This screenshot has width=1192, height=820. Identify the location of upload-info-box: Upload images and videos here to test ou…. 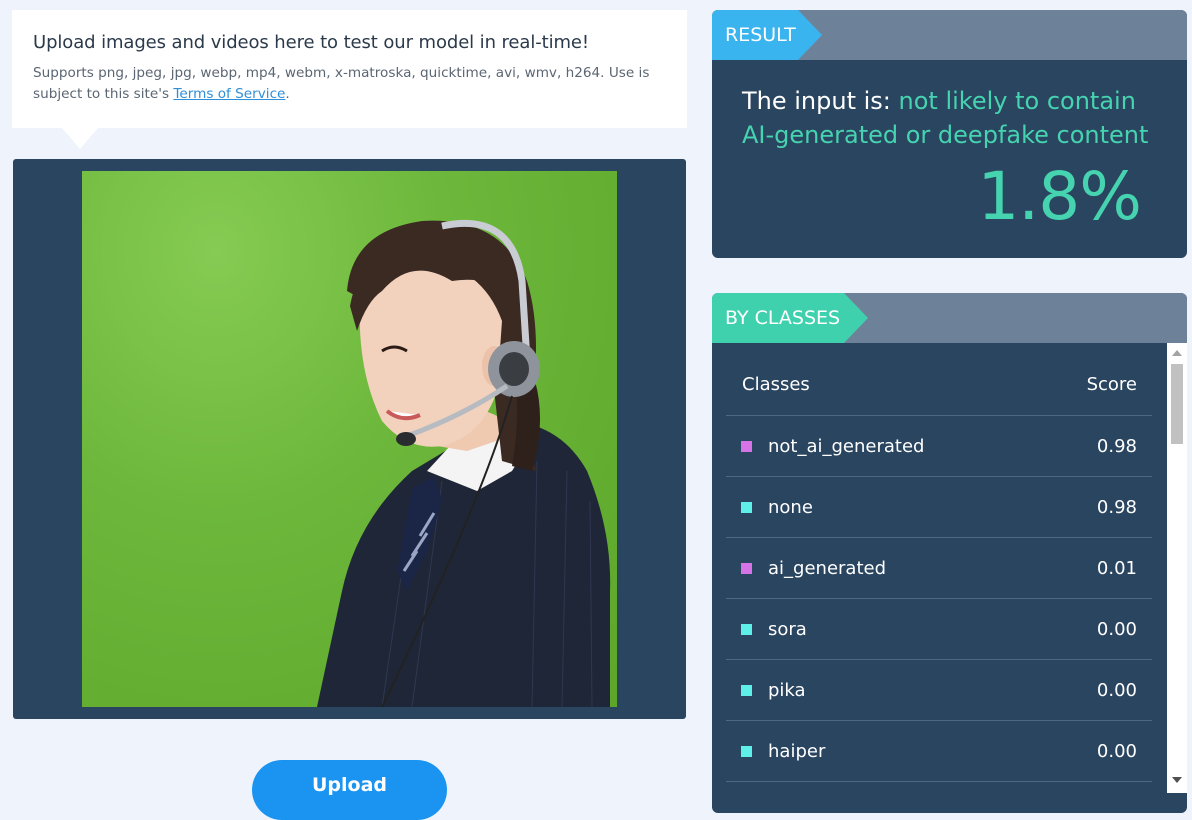
(349, 69).